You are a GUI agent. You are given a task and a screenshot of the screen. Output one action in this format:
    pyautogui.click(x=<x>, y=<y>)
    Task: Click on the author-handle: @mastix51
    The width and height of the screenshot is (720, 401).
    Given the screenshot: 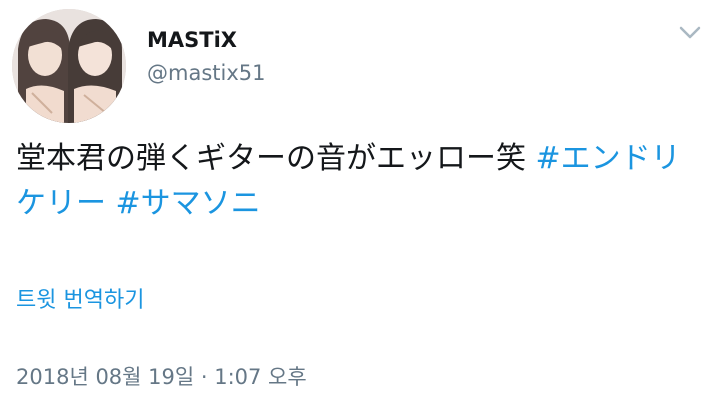 What is the action you would take?
    pyautogui.click(x=206, y=73)
    